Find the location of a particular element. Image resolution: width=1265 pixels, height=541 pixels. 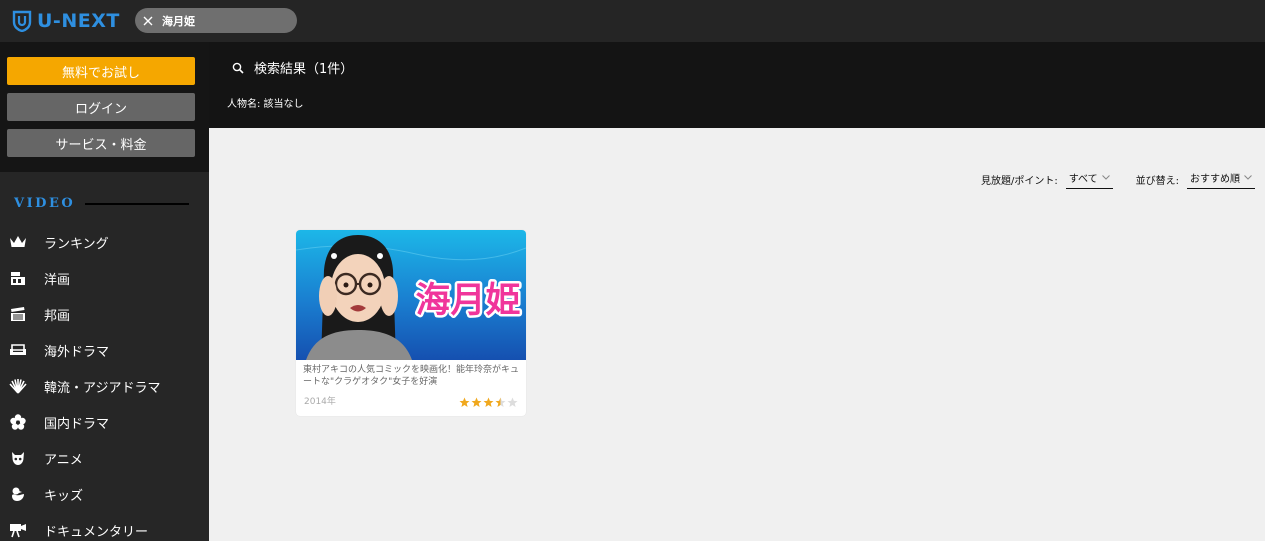

fan-icon is located at coordinates (18, 386).